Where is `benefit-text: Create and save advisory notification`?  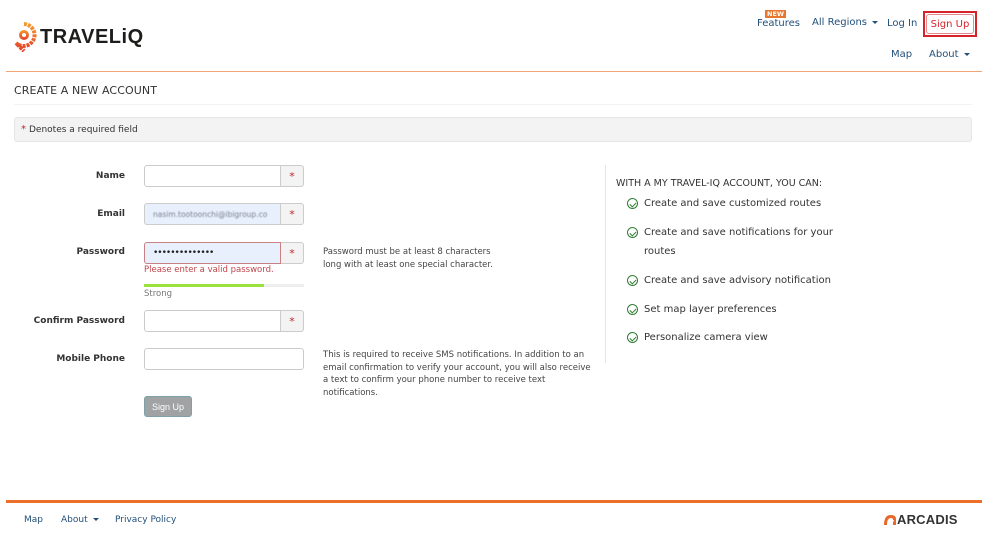 benefit-text: Create and save advisory notification is located at coordinates (737, 280).